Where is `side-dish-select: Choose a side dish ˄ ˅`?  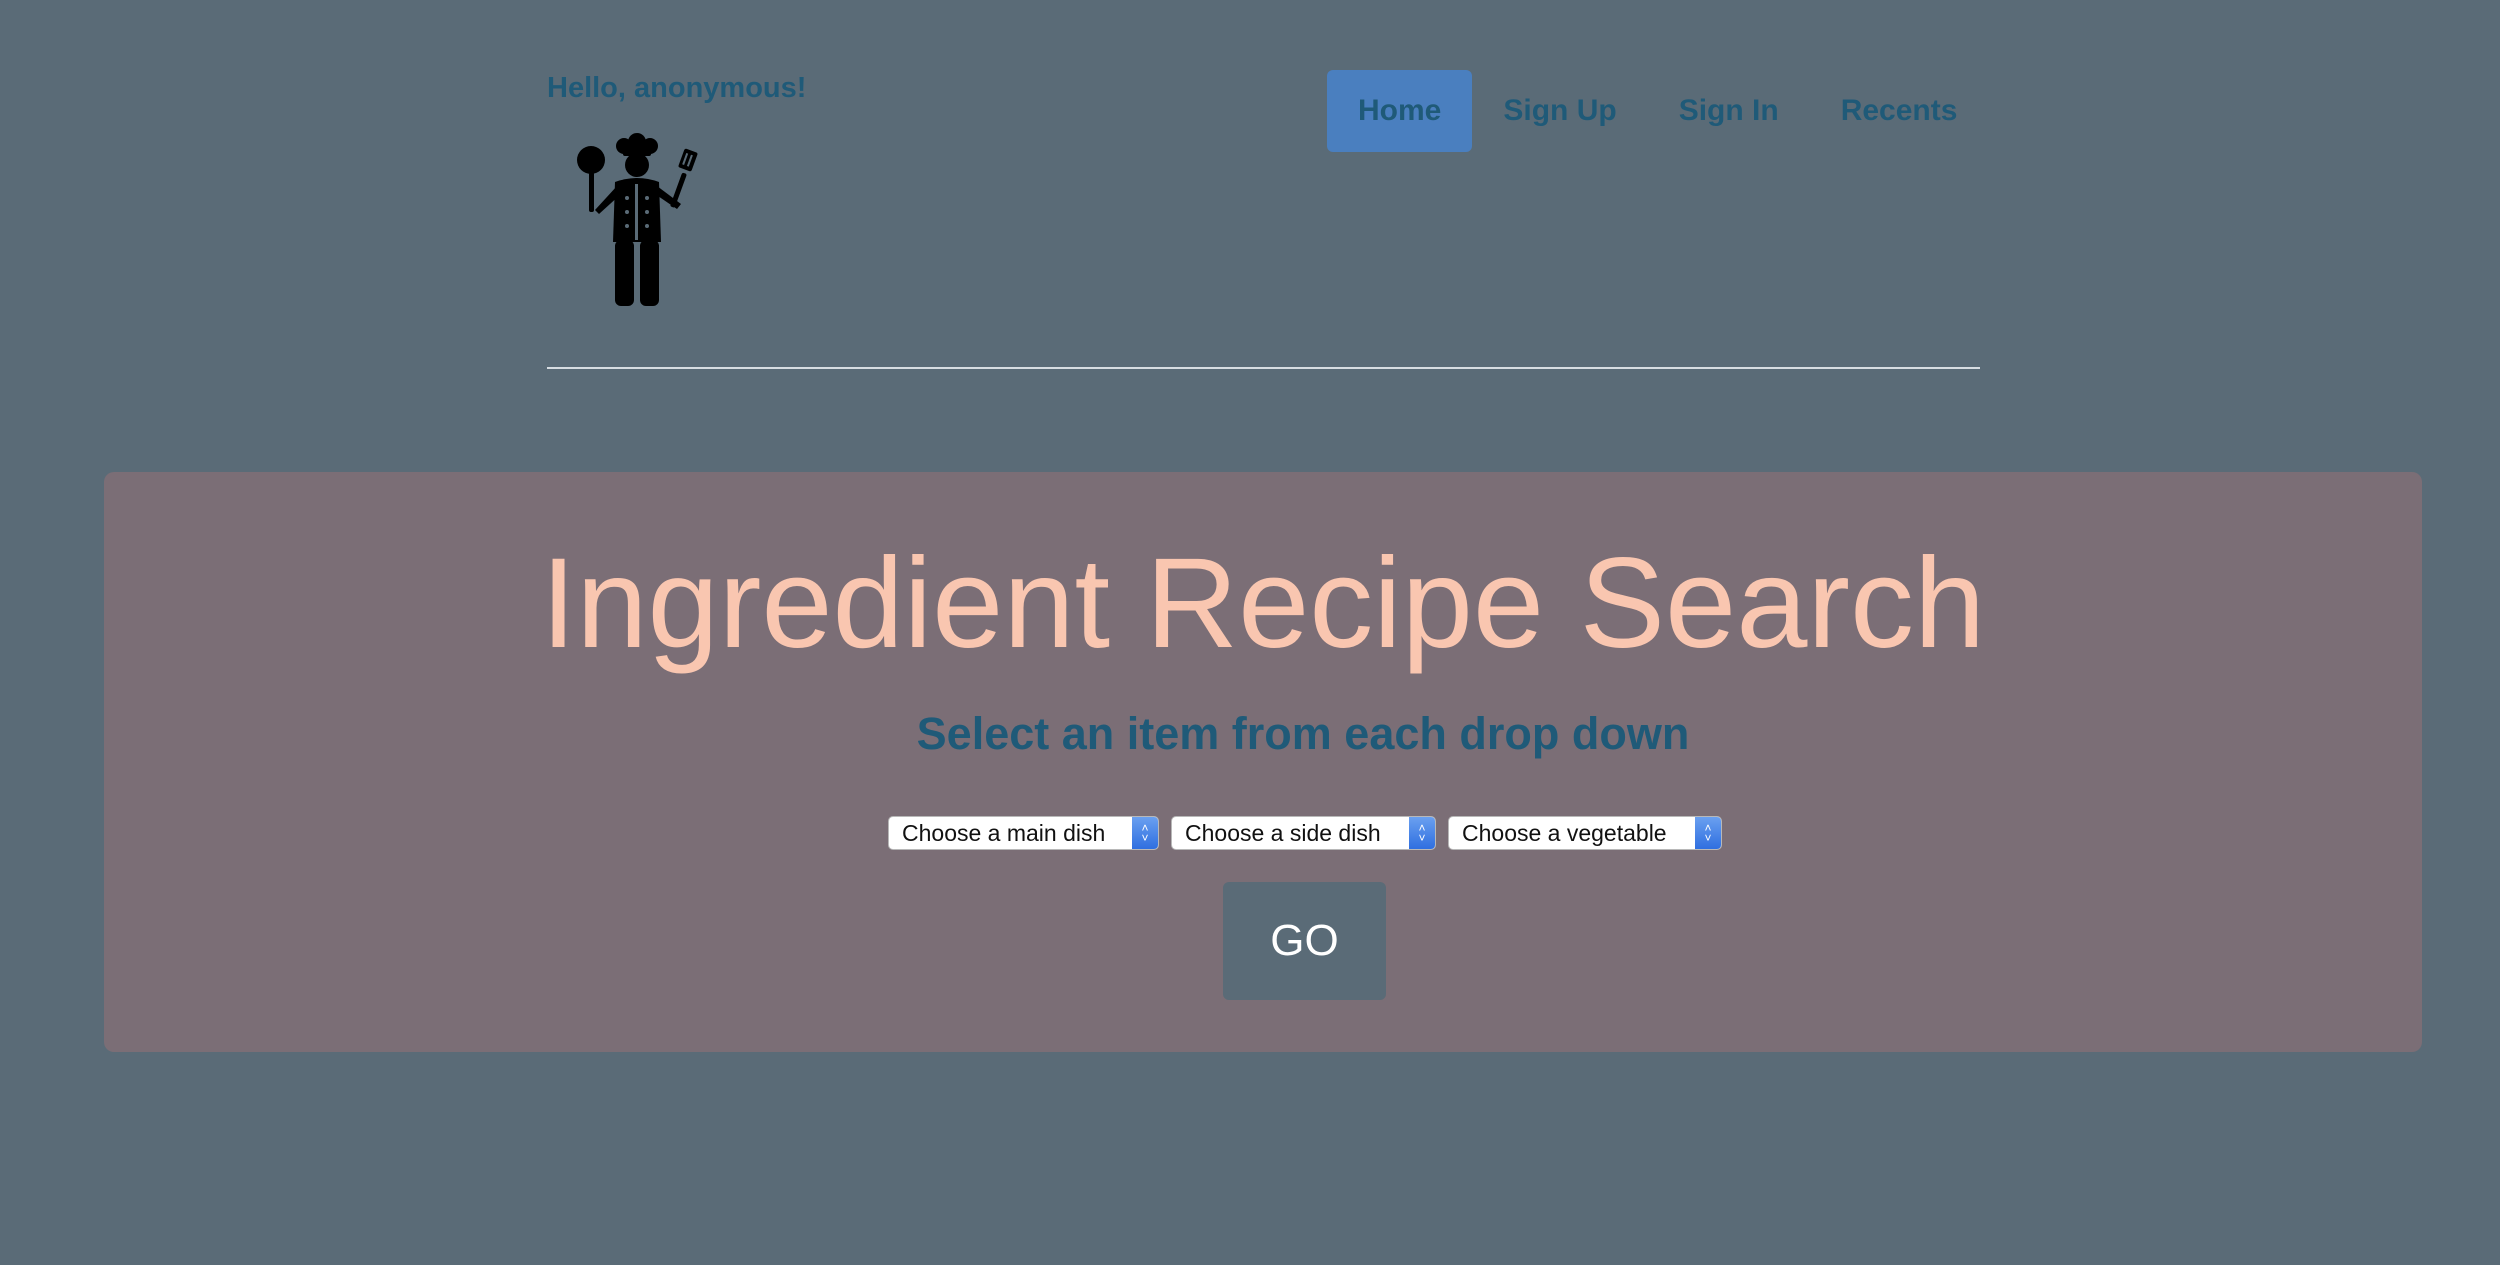 side-dish-select: Choose a side dish ˄ ˅ is located at coordinates (1303, 833).